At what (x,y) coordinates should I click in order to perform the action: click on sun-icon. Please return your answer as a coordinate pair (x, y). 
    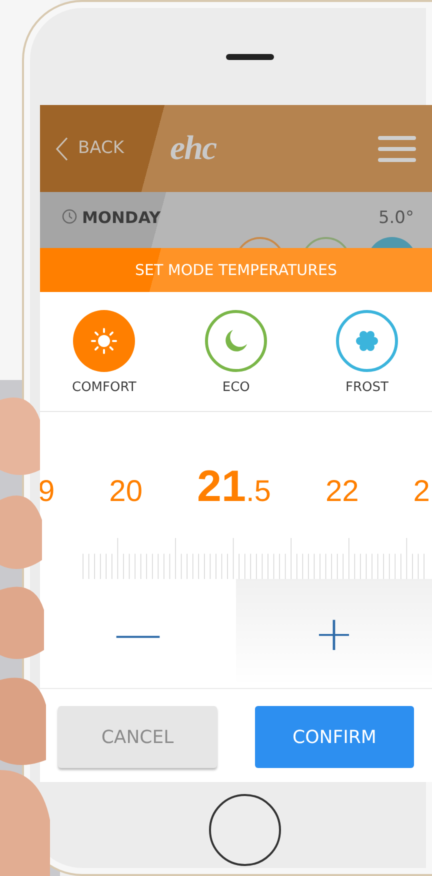
    Looking at the image, I should click on (104, 341).